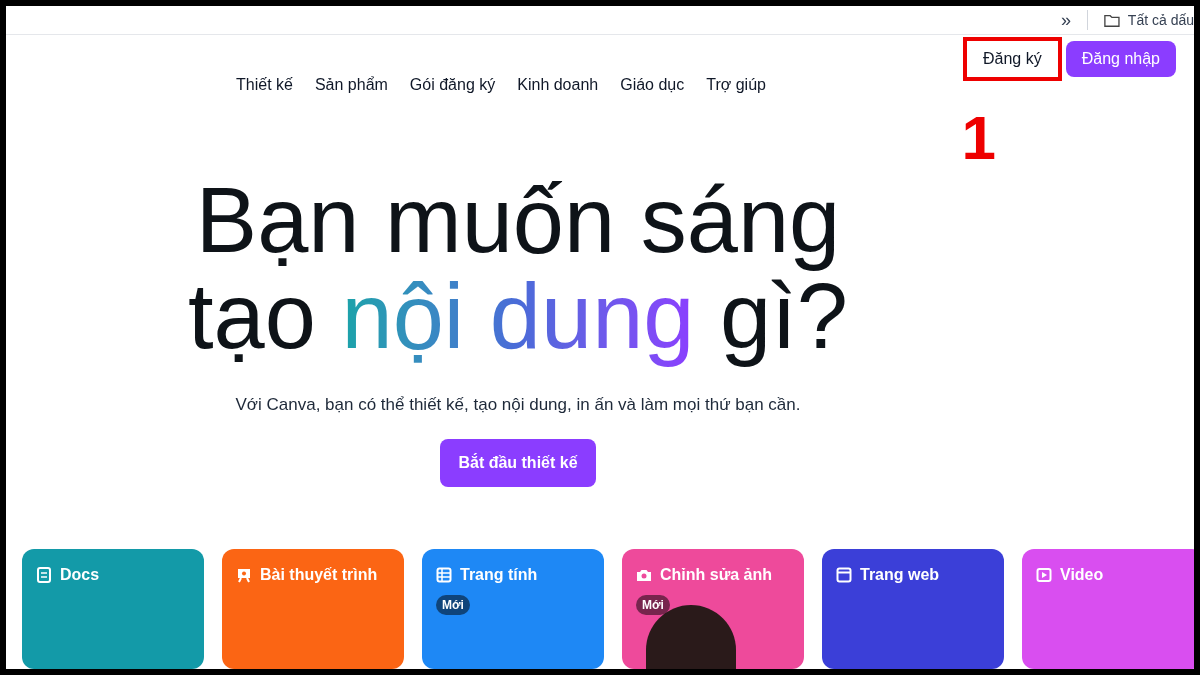 The width and height of the screenshot is (1200, 675). What do you see at coordinates (1044, 575) in the screenshot?
I see `video-icon` at bounding box center [1044, 575].